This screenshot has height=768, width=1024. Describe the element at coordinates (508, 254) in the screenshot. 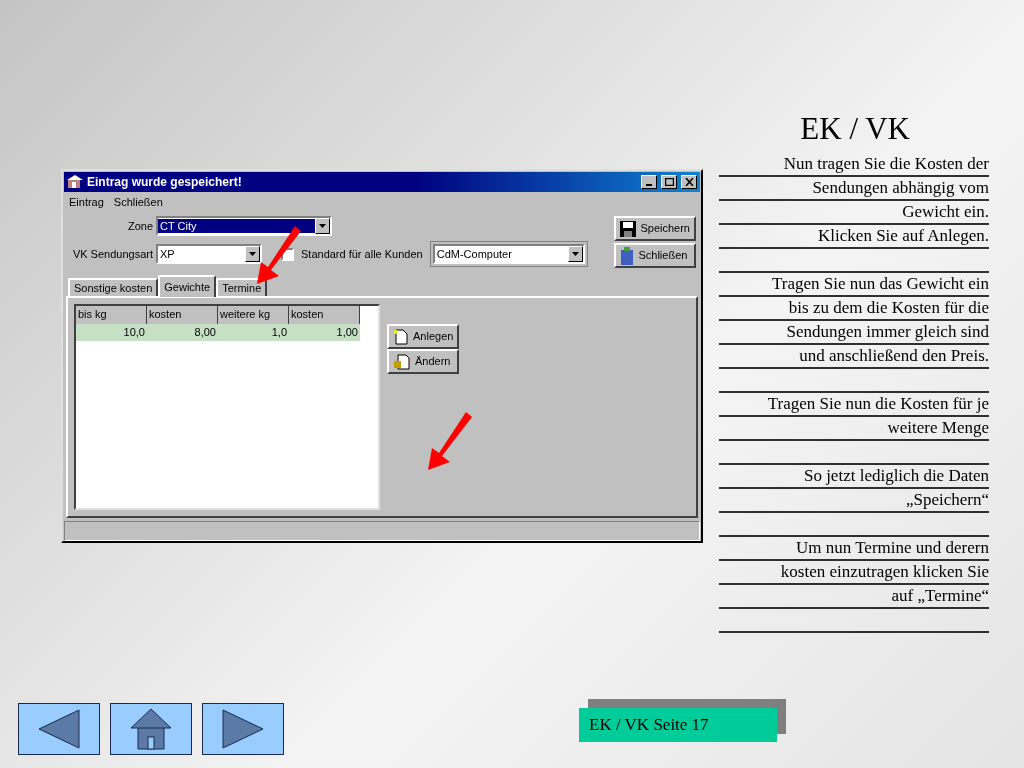

I see `customer-dropdown: CdM-Computer` at that location.